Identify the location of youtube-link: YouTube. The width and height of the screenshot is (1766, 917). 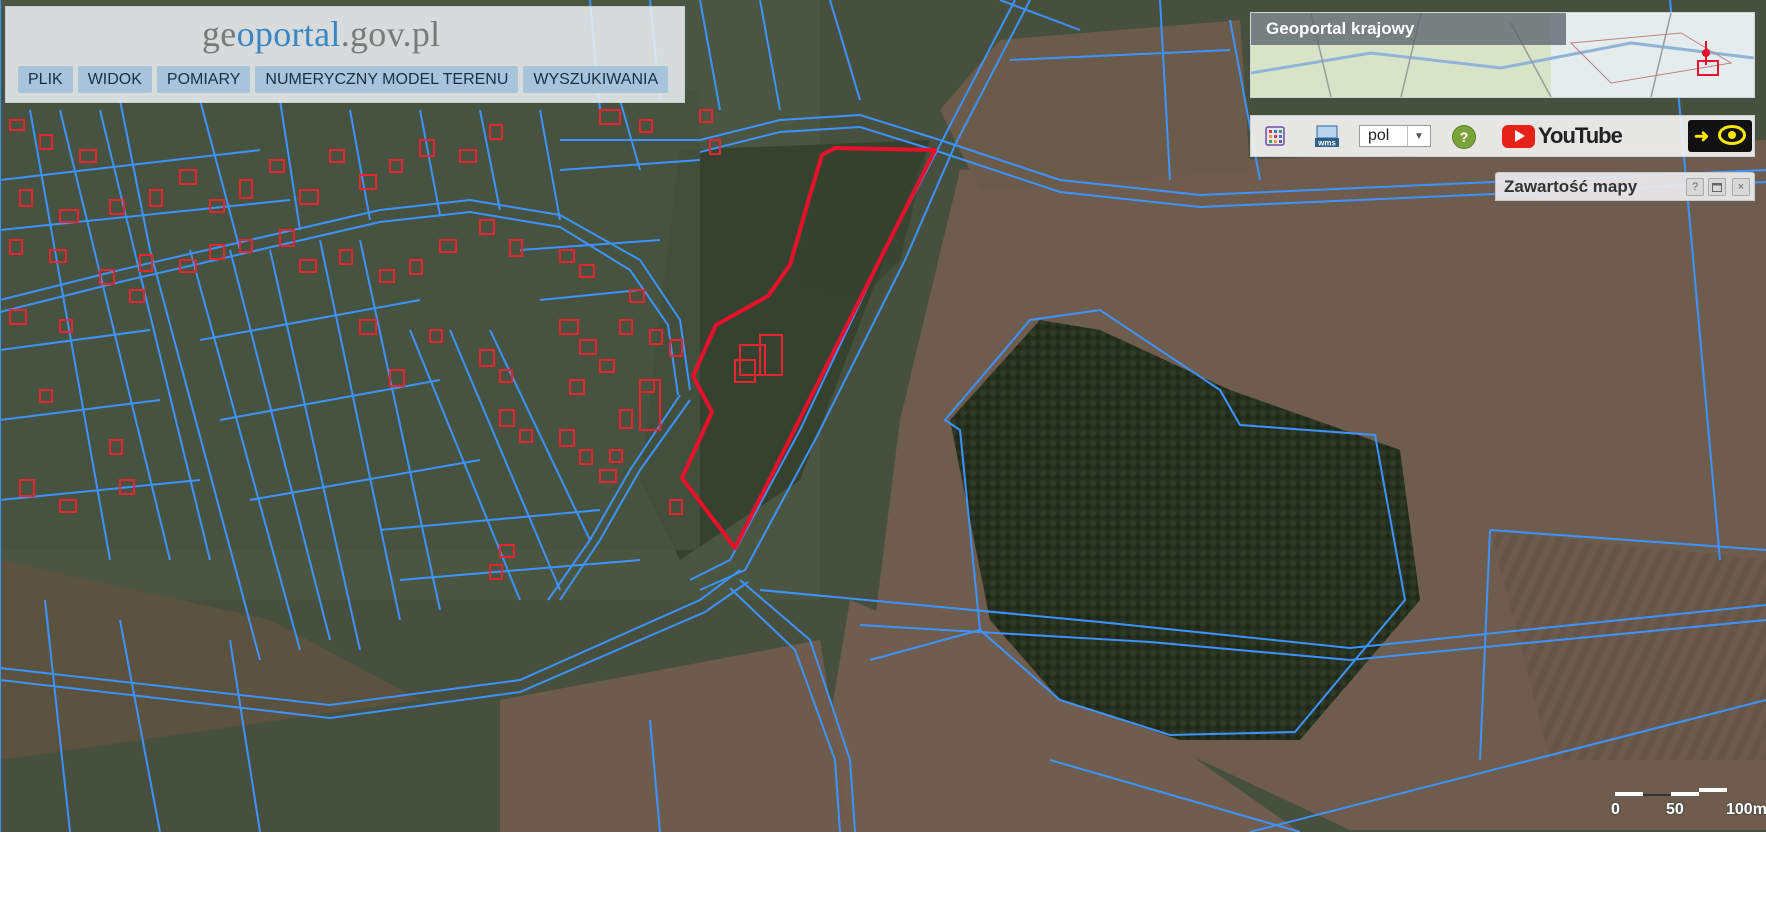
(1562, 135).